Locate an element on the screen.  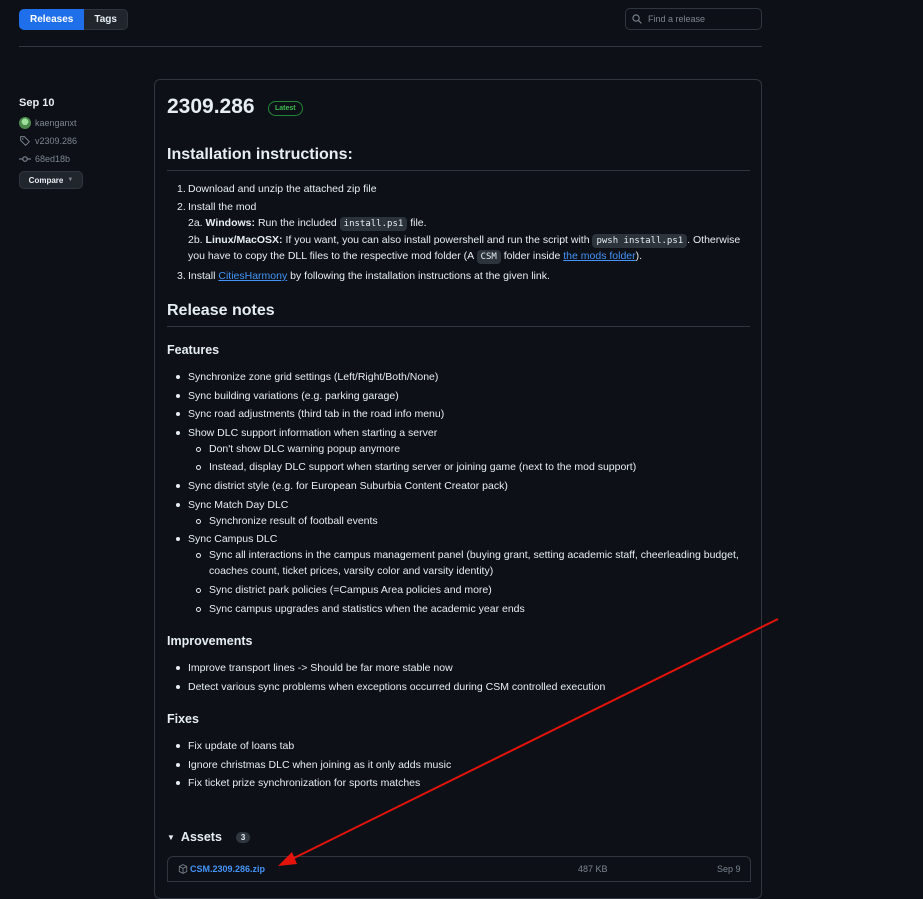
features-heading: Features is located at coordinates (193, 350).